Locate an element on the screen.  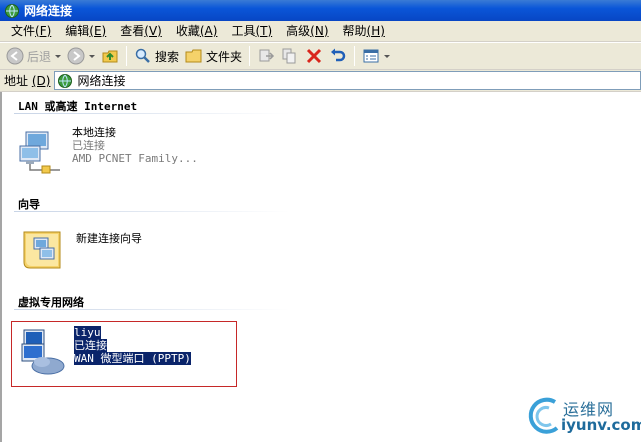
back-button: 后退 is located at coordinates (33, 56).